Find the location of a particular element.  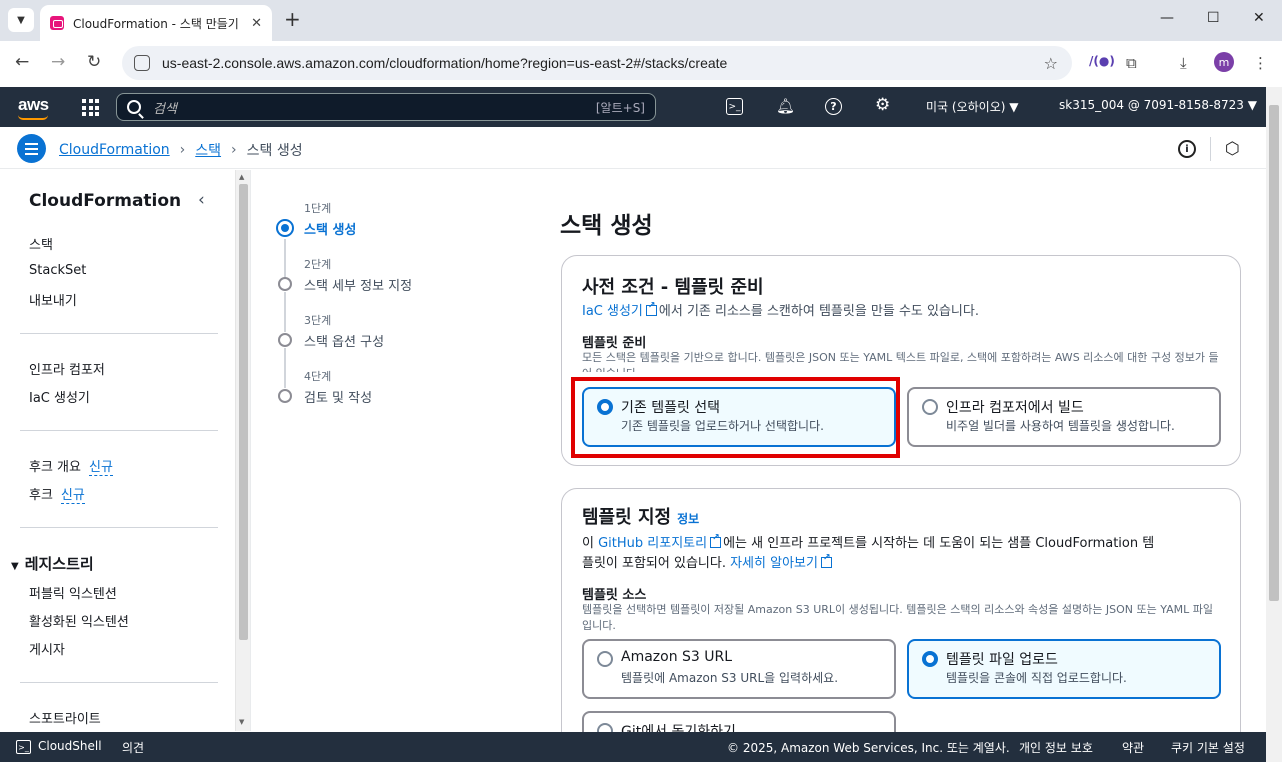

browser-menu-icon: ⋮ is located at coordinates (1260, 63).